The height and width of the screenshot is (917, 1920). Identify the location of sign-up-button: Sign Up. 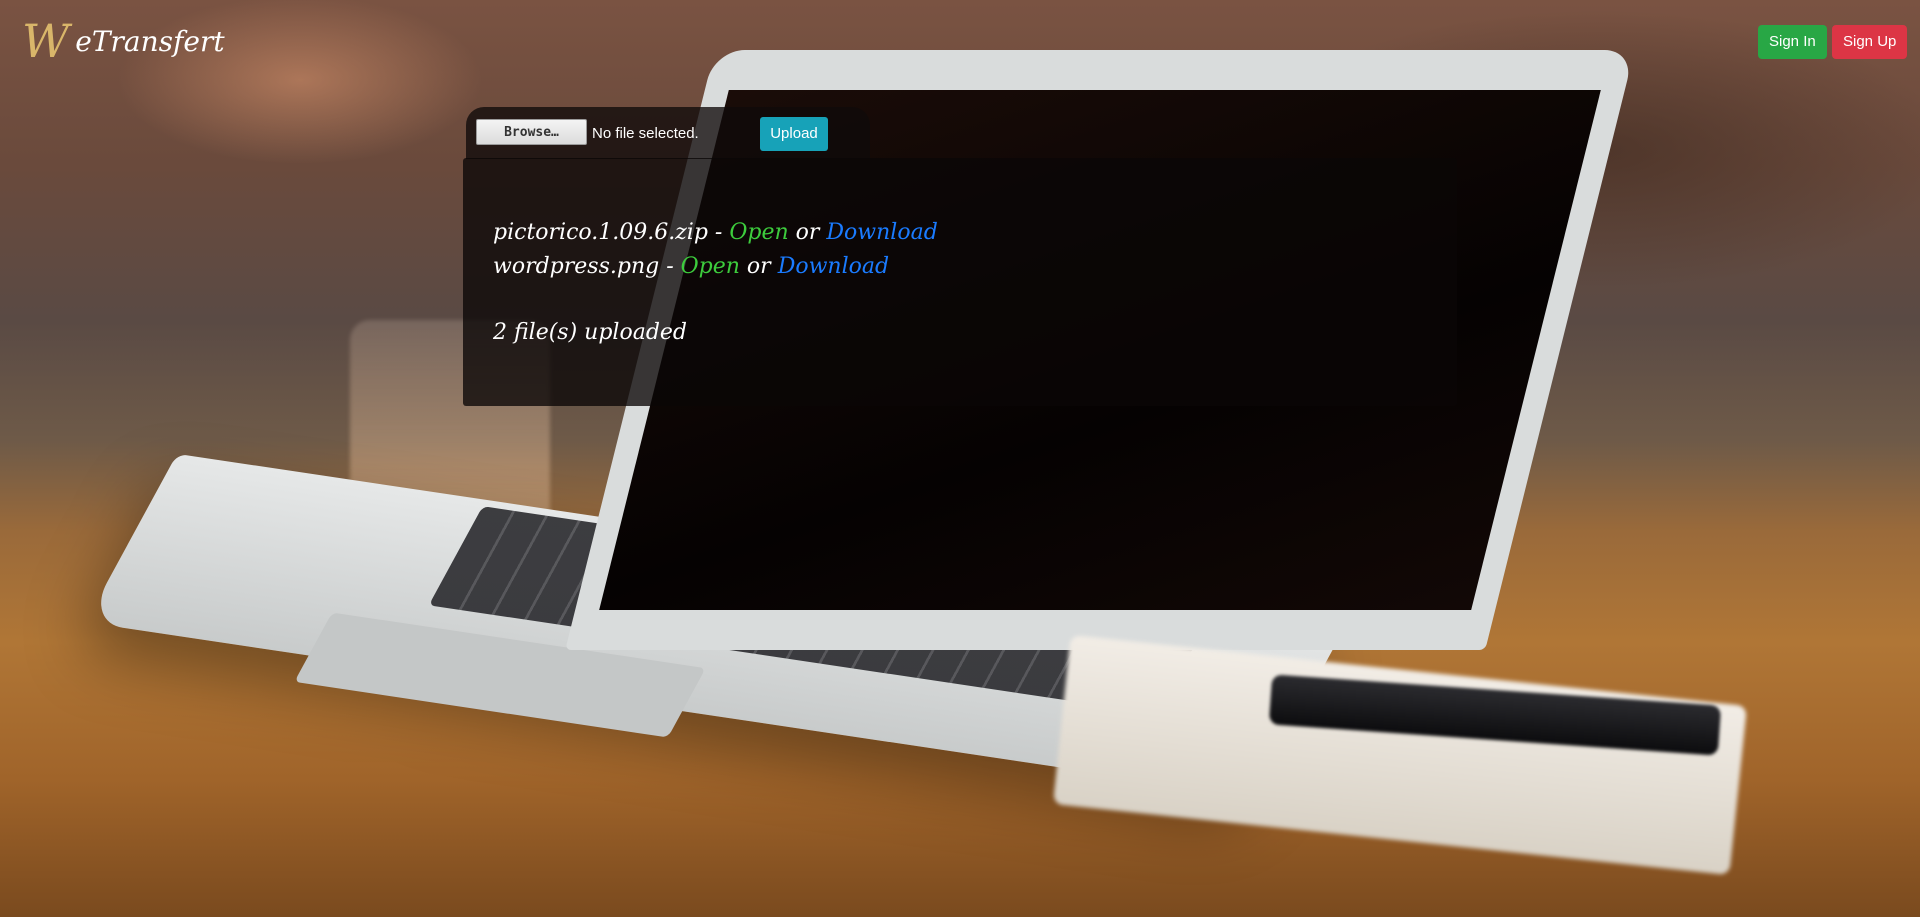
(1870, 42).